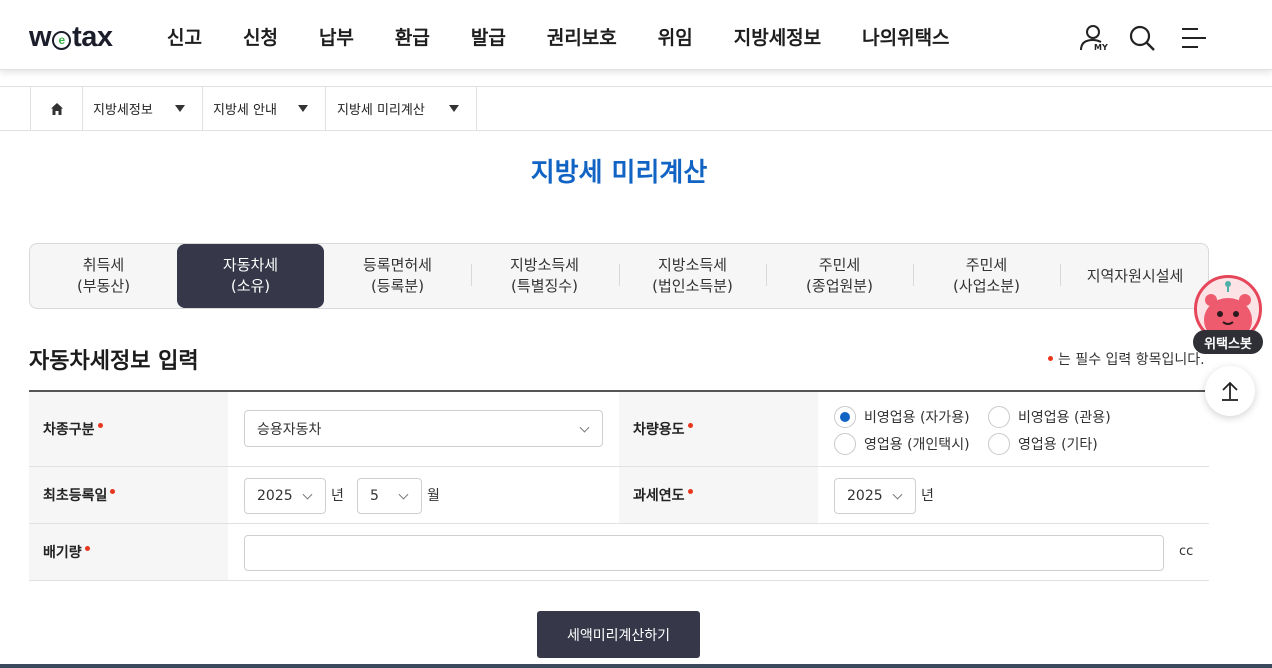 The height and width of the screenshot is (668, 1272). Describe the element at coordinates (260, 38) in the screenshot. I see `nav-item-apply: 신청` at that location.